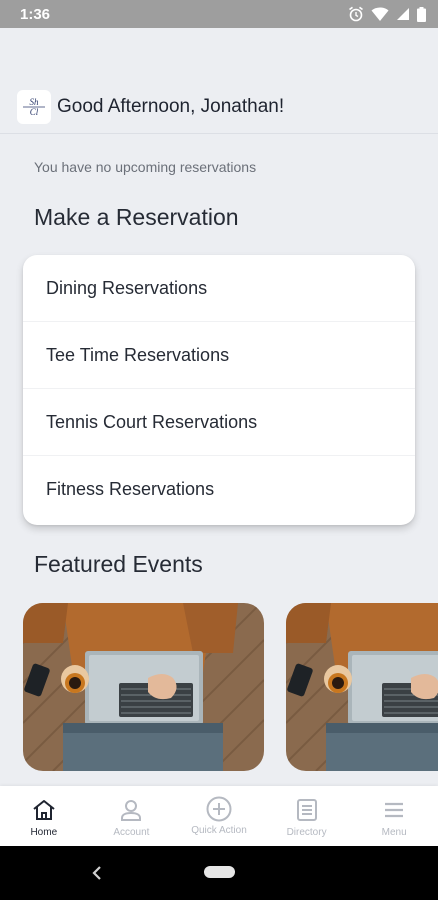 This screenshot has height=900, width=438. I want to click on featured-events-heading: Featured Events, so click(118, 564).